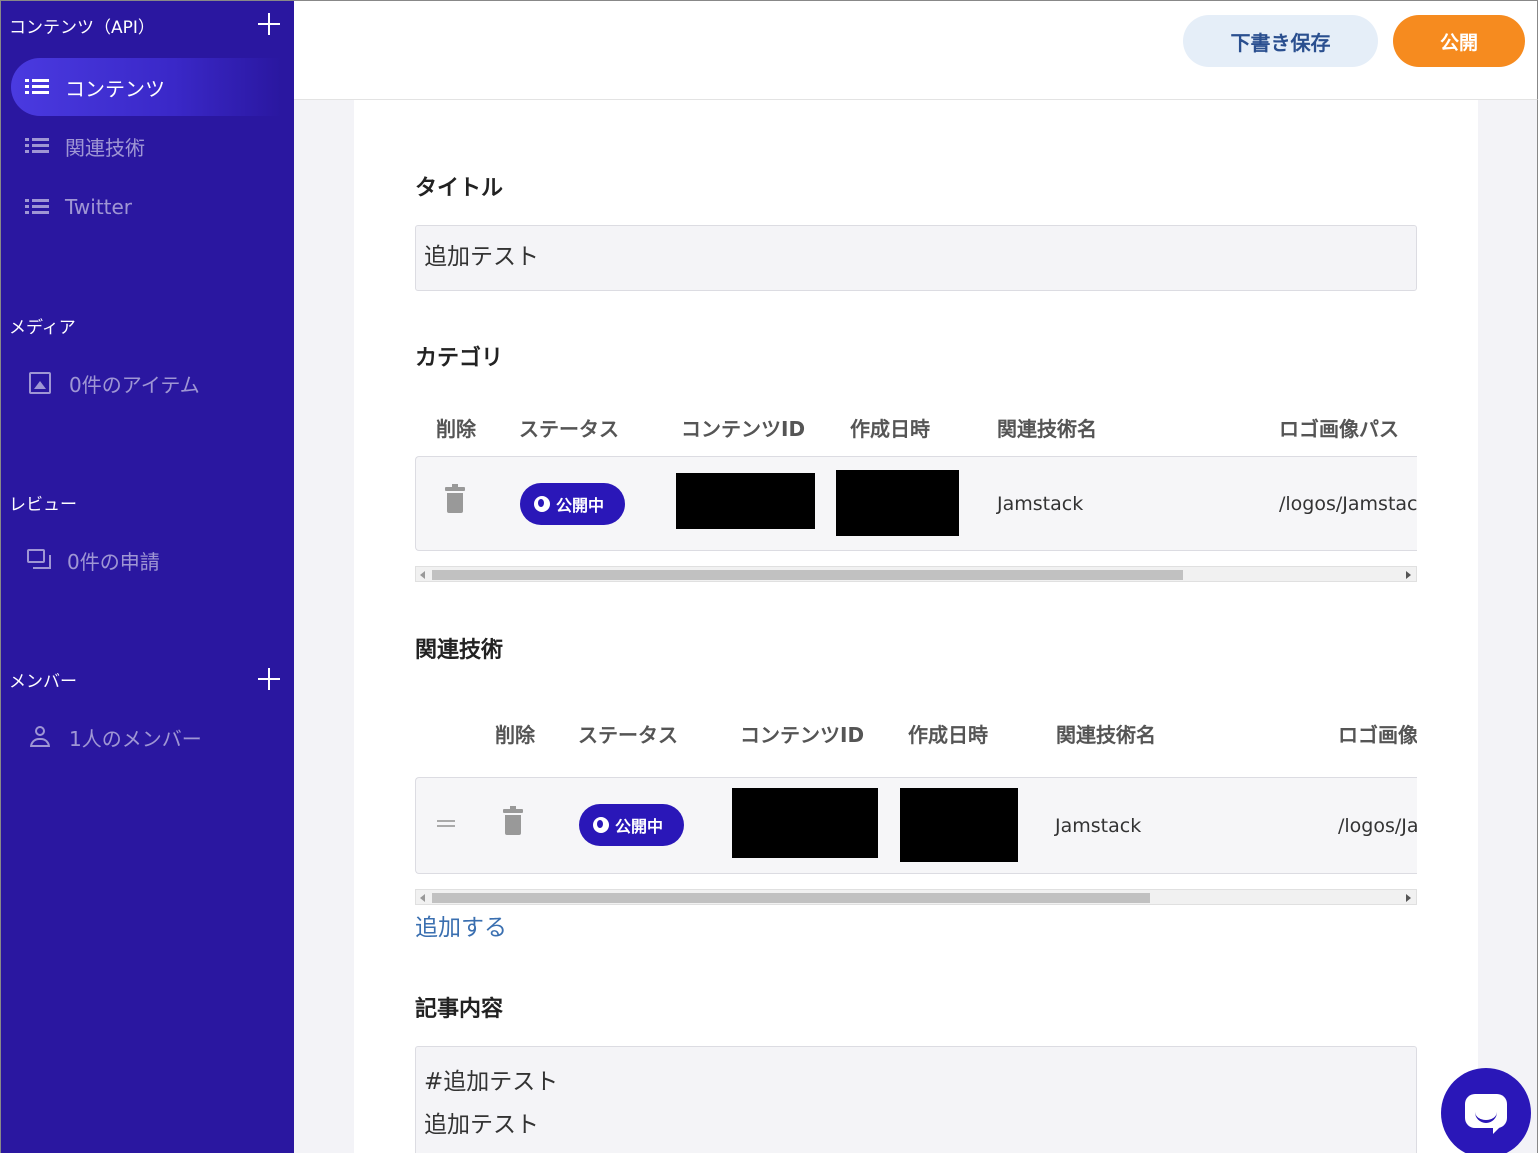 This screenshot has height=1153, width=1538. Describe the element at coordinates (115, 88) in the screenshot. I see `sidebar-item-label: コンテンツ` at that location.